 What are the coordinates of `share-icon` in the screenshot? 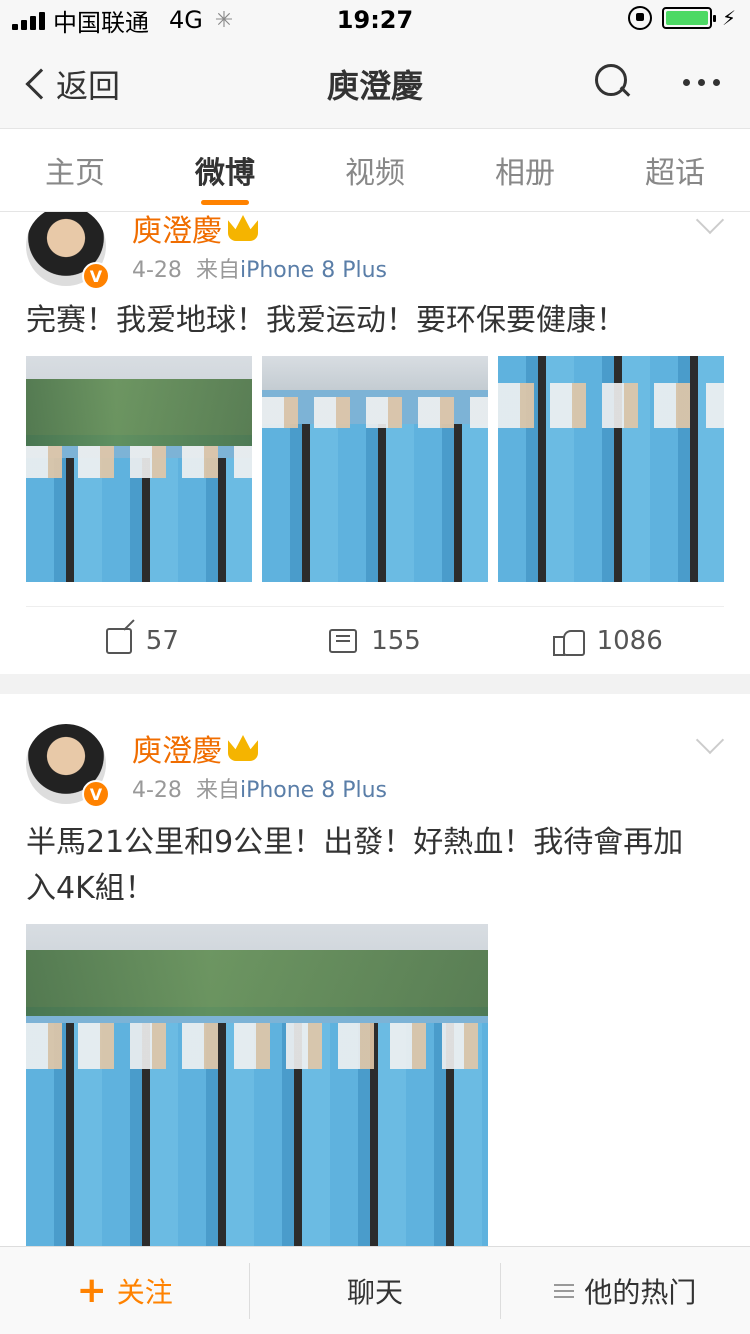 It's located at (118, 640).